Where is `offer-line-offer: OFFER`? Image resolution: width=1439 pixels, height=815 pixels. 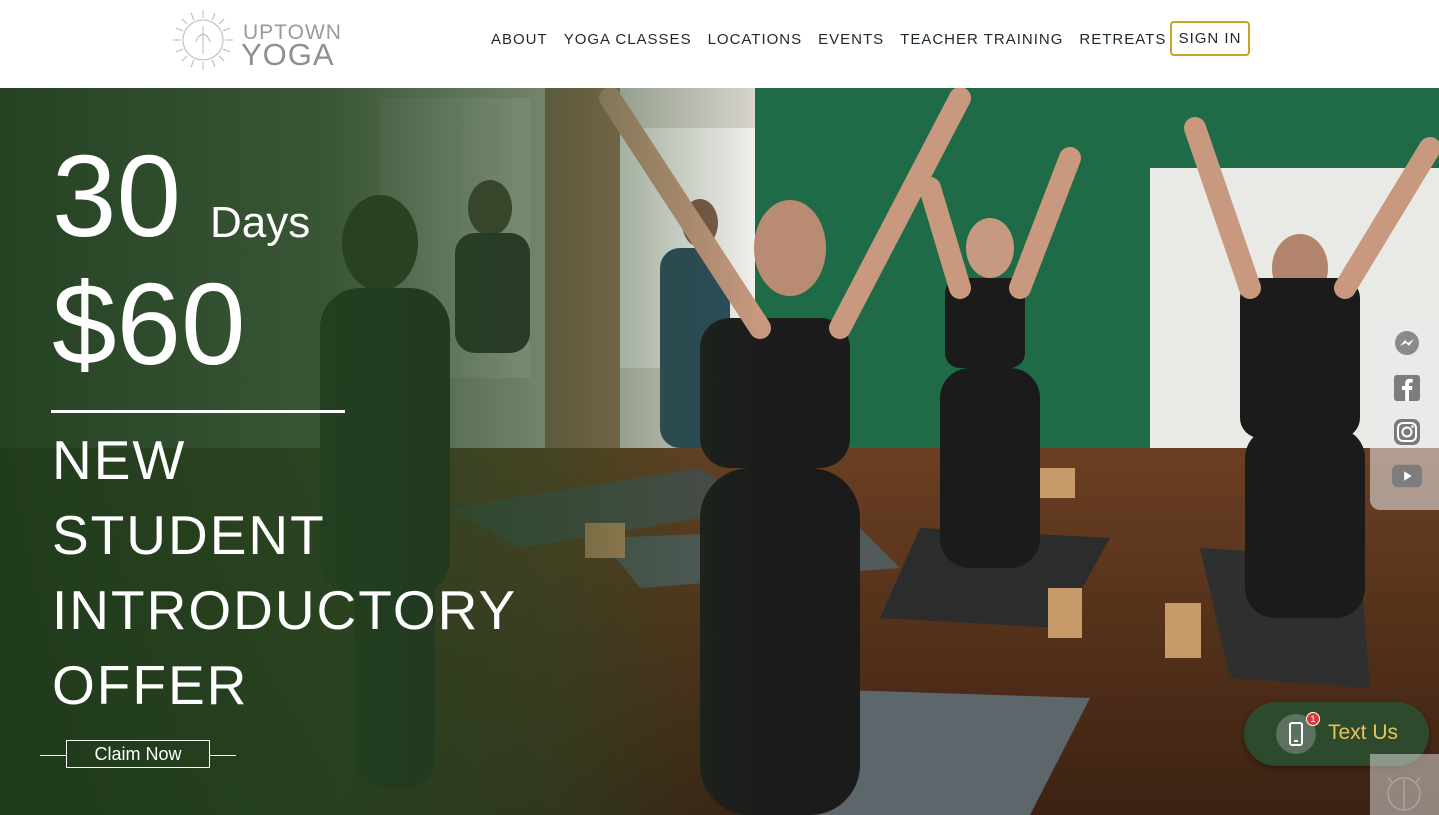
offer-line-offer: OFFER is located at coordinates (150, 685).